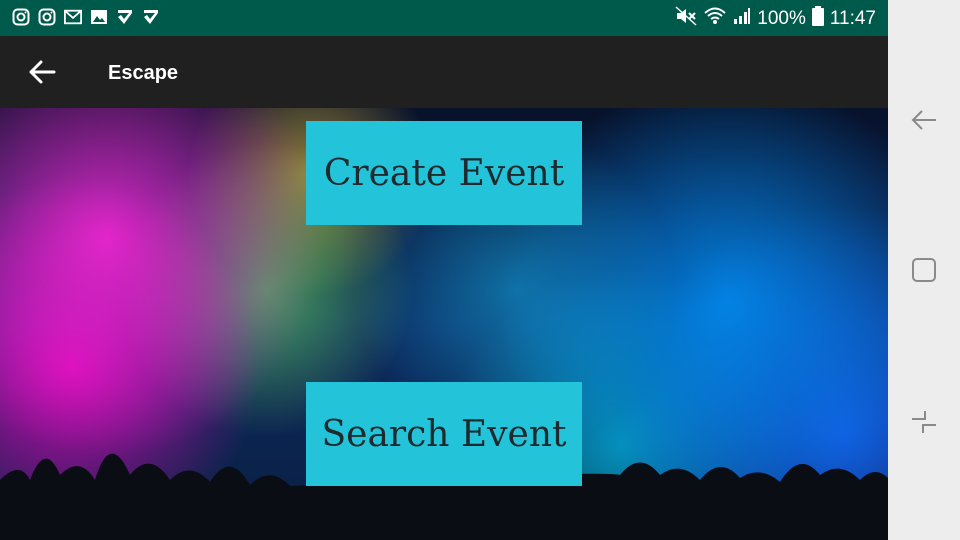 This screenshot has height=540, width=960. I want to click on battery-percent: 100%, so click(781, 18).